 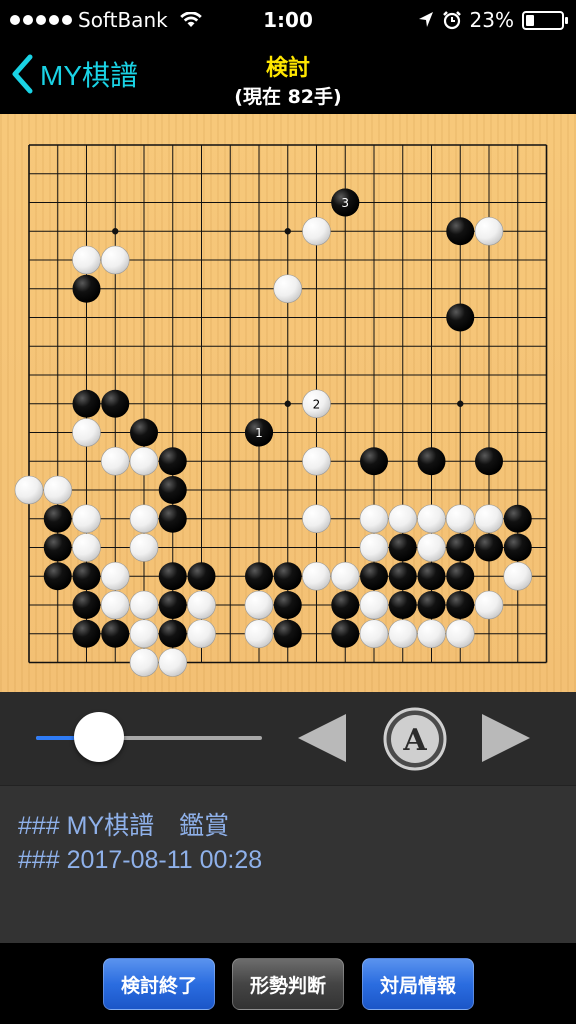 What do you see at coordinates (418, 984) in the screenshot?
I see `game-info-button: 対局情報` at bounding box center [418, 984].